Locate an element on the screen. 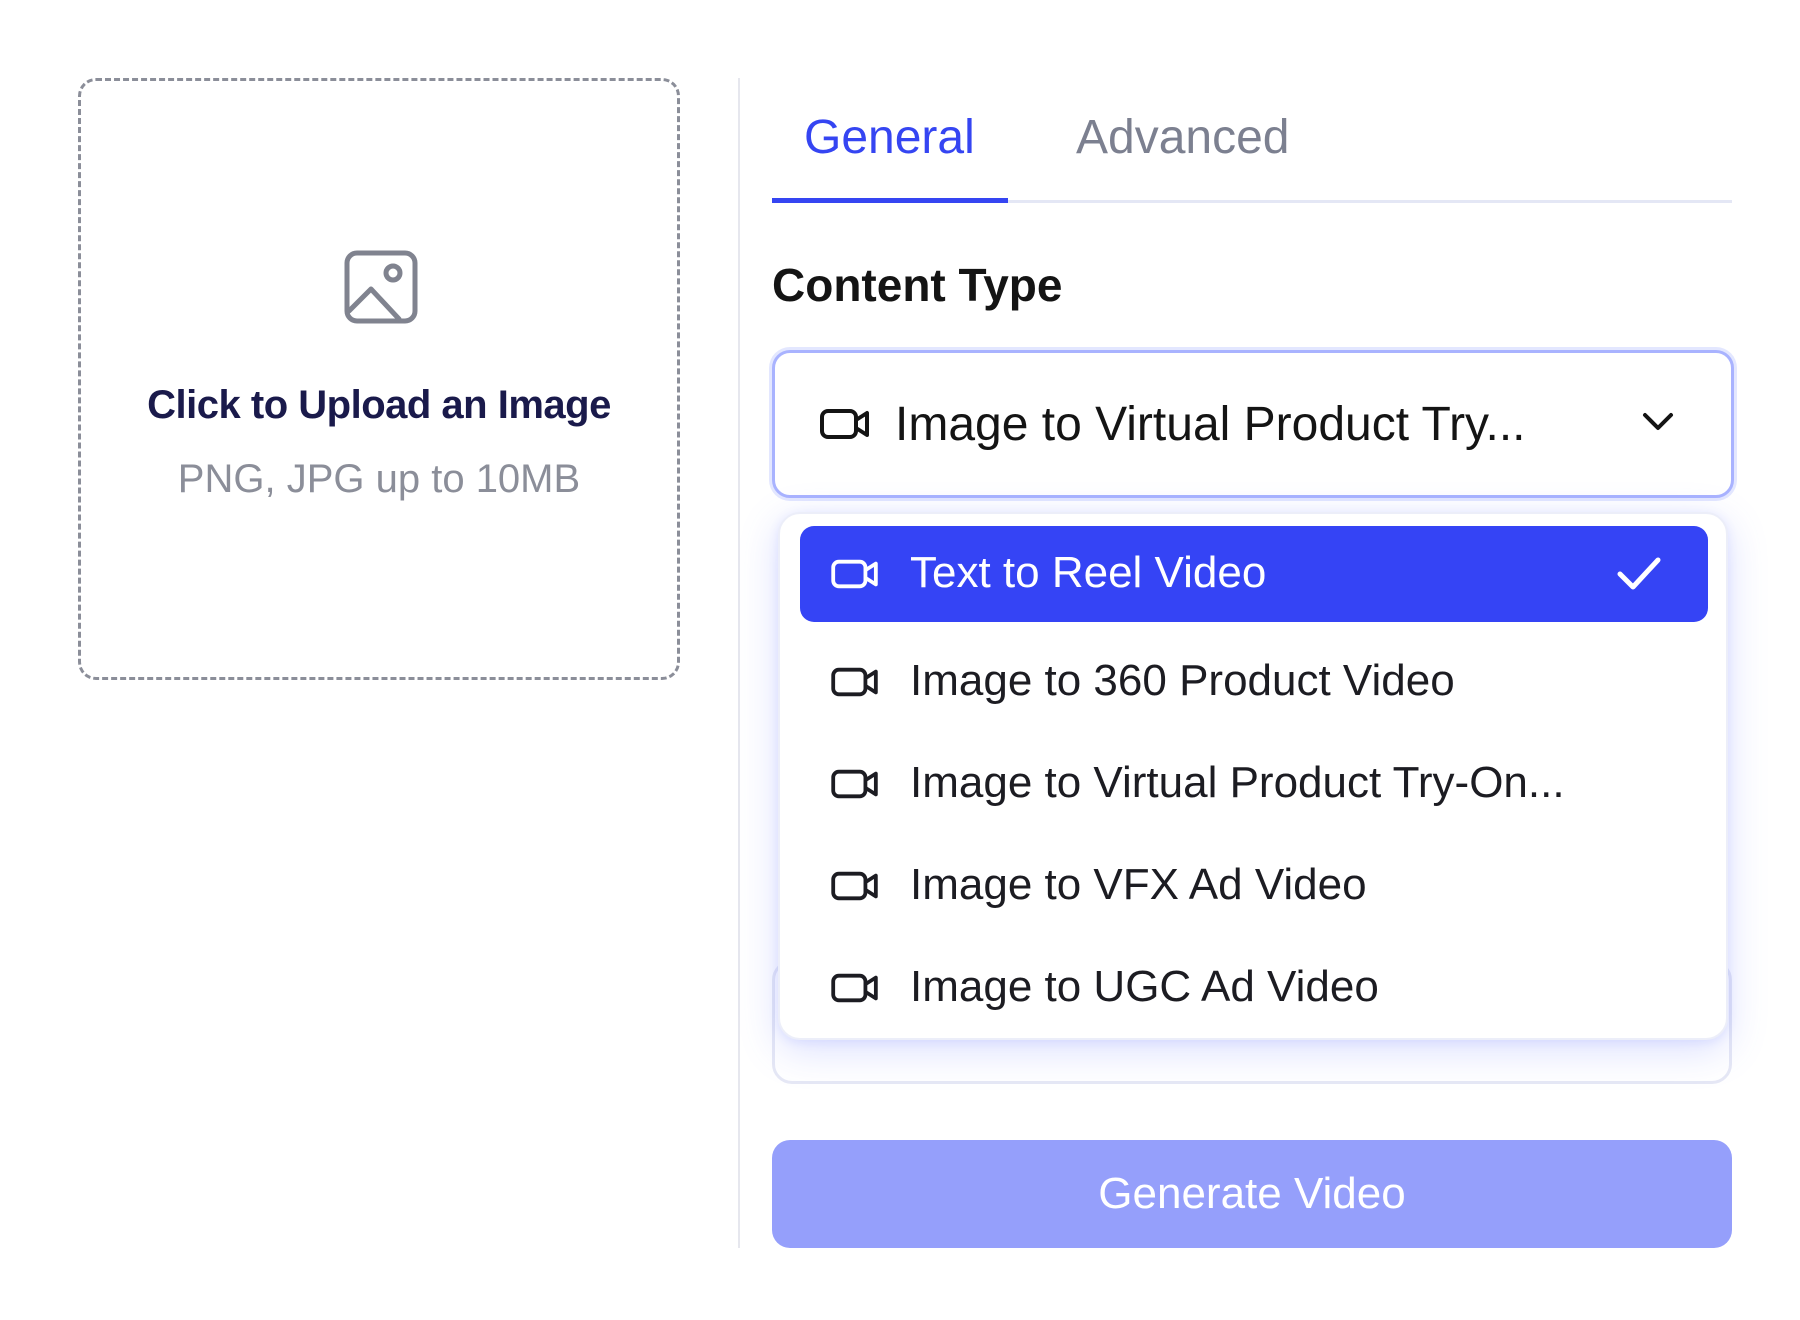 Image resolution: width=1800 pixels, height=1320 pixels. chevron-down-icon is located at coordinates (1658, 421).